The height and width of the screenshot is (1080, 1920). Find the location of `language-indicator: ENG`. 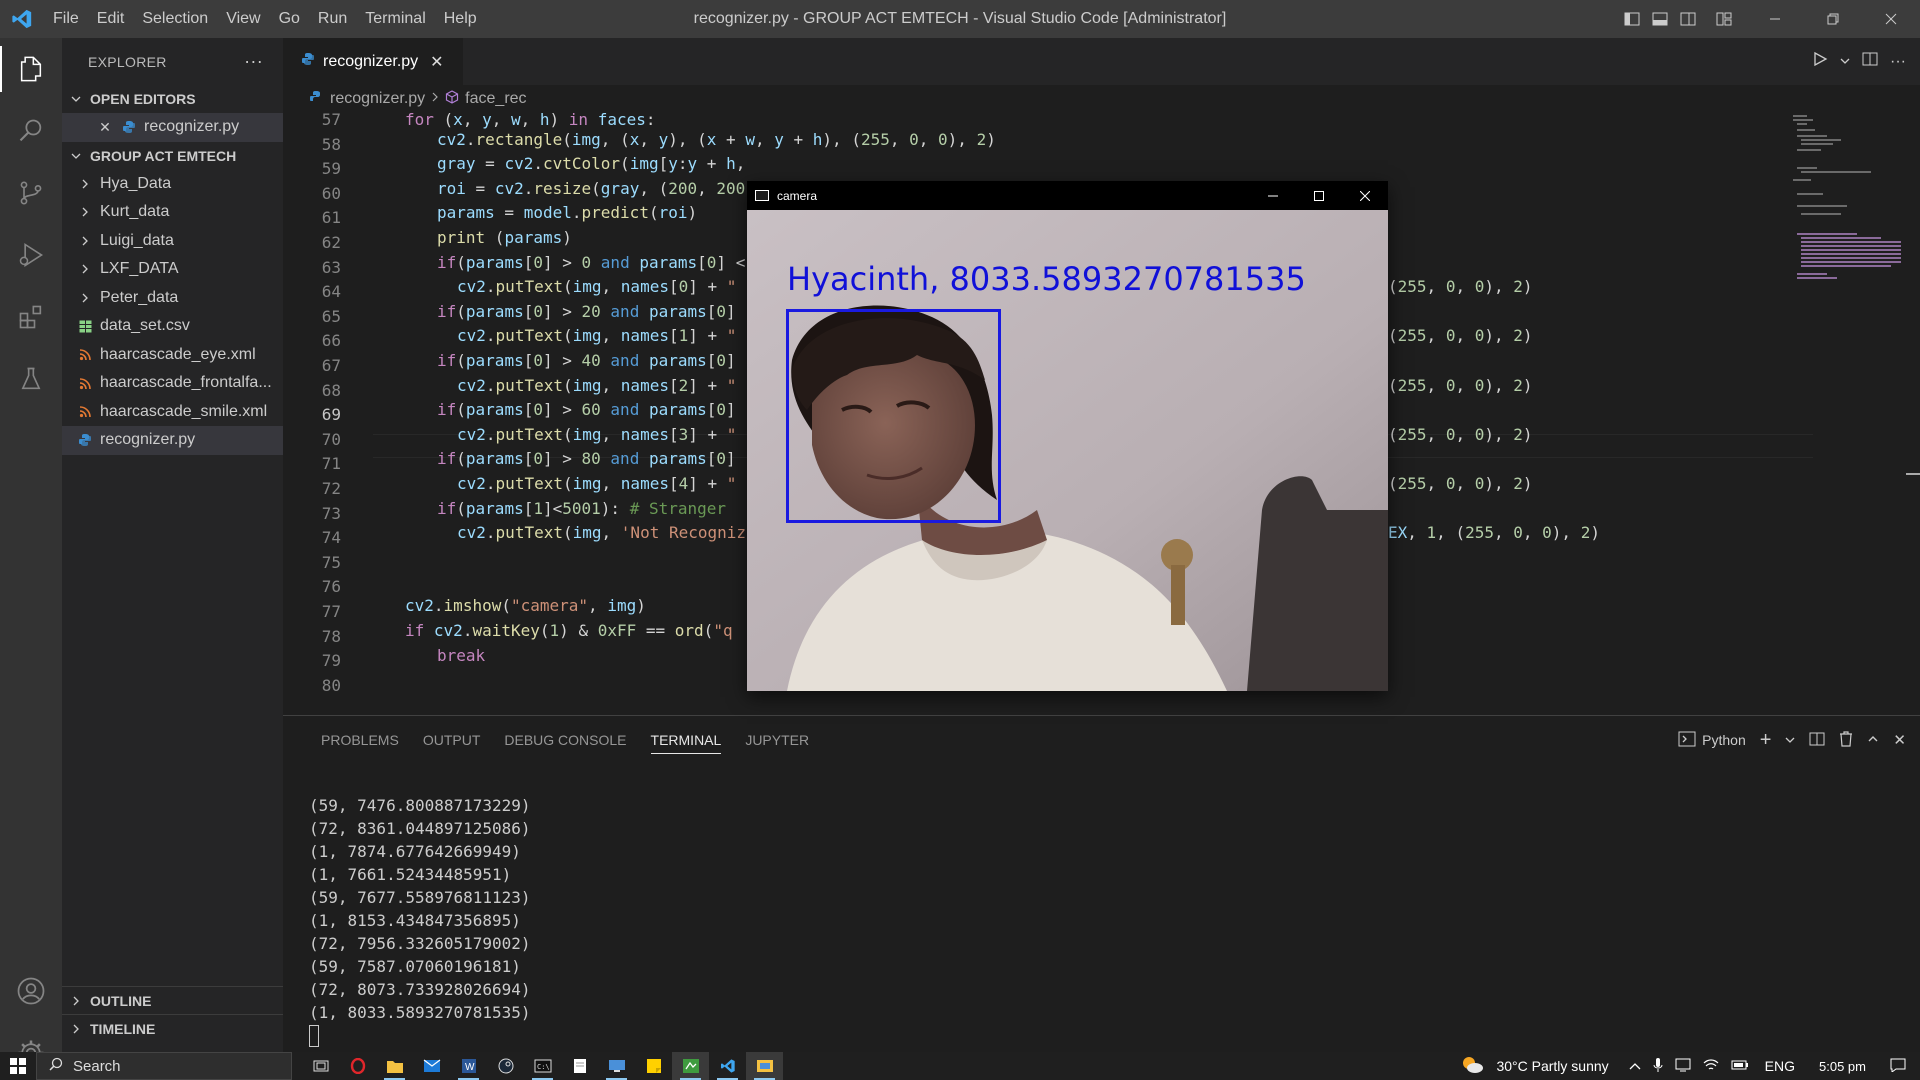

language-indicator: ENG is located at coordinates (1780, 1066).